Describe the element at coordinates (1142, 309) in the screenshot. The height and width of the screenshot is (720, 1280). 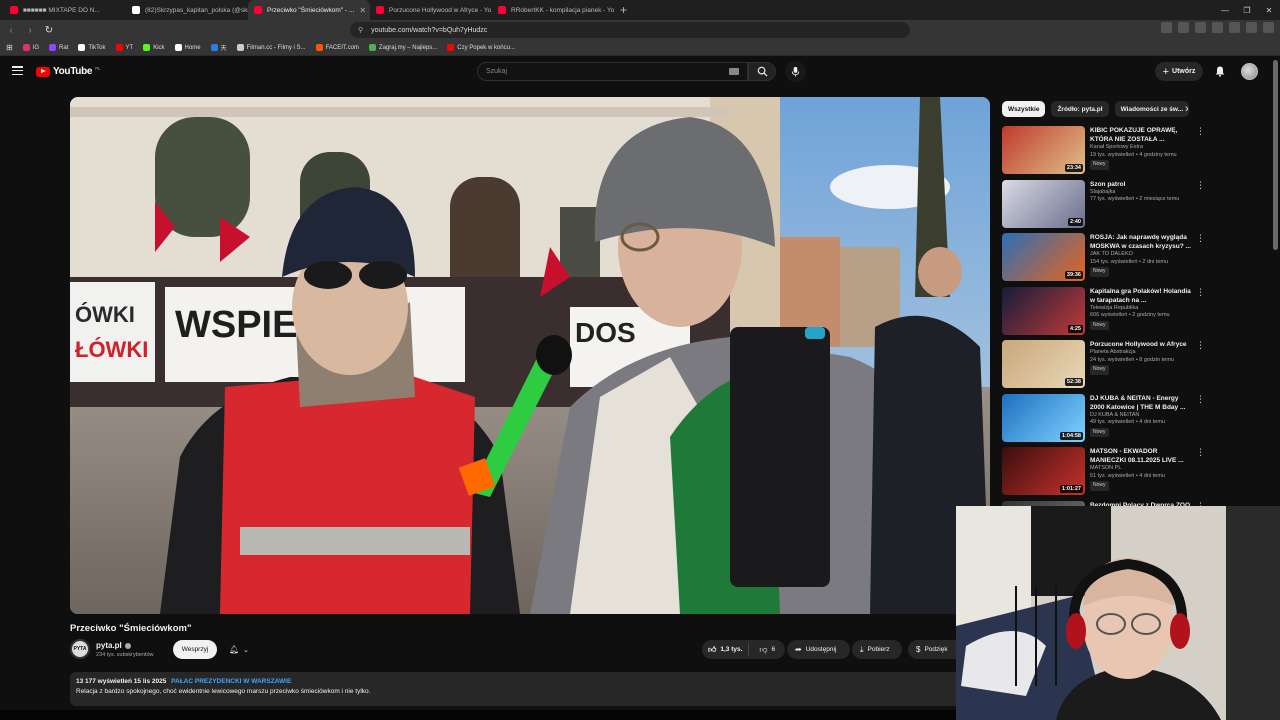
I see `recommended-channel: Telewizja Republika` at that location.